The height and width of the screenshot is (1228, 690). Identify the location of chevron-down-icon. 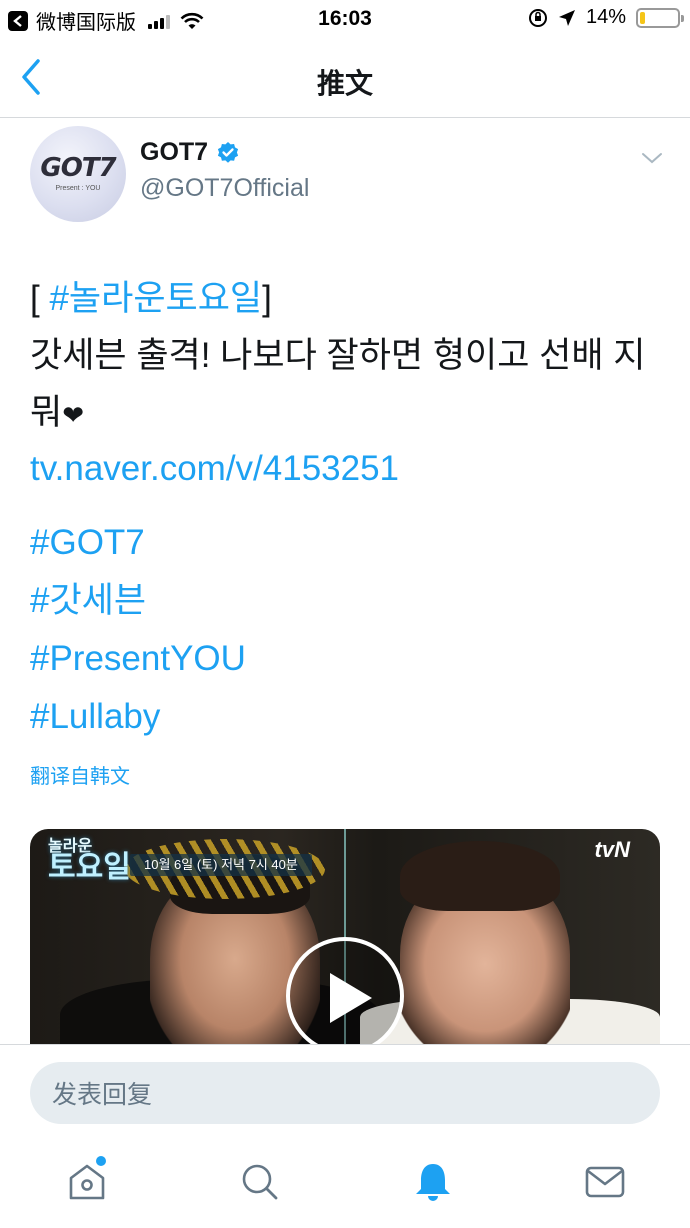
(652, 158).